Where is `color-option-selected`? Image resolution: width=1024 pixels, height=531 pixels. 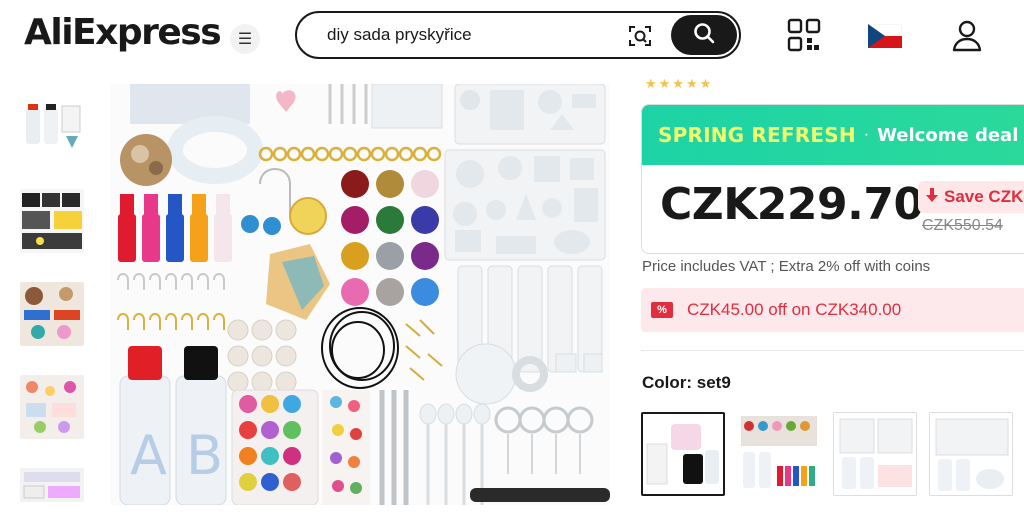 color-option-selected is located at coordinates (683, 454).